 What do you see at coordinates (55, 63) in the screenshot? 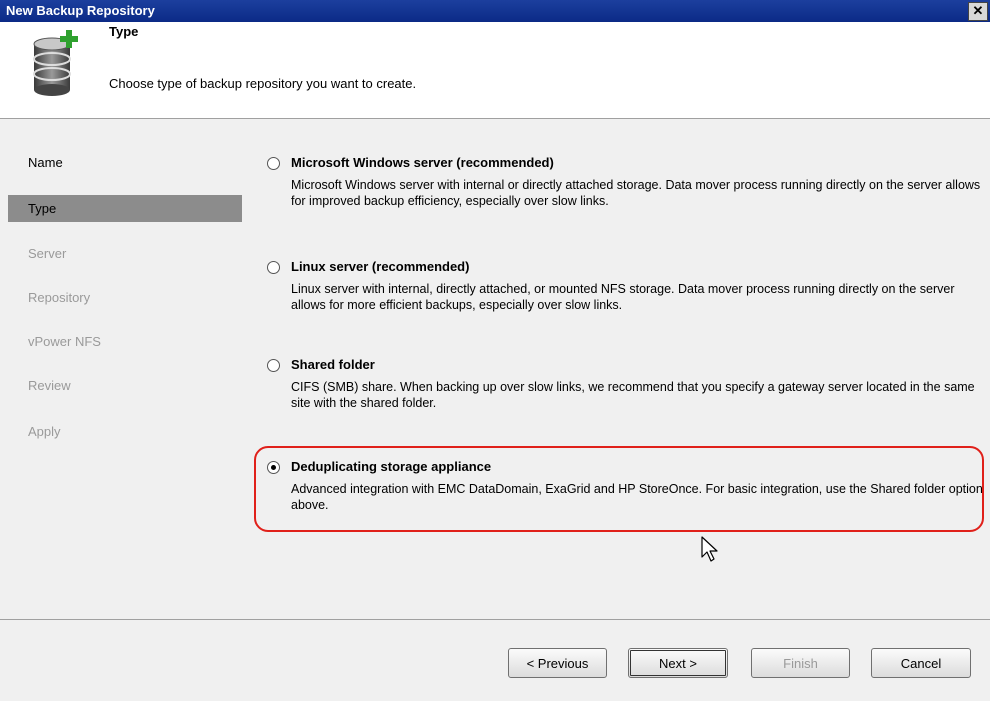
I see `database-add-icon` at bounding box center [55, 63].